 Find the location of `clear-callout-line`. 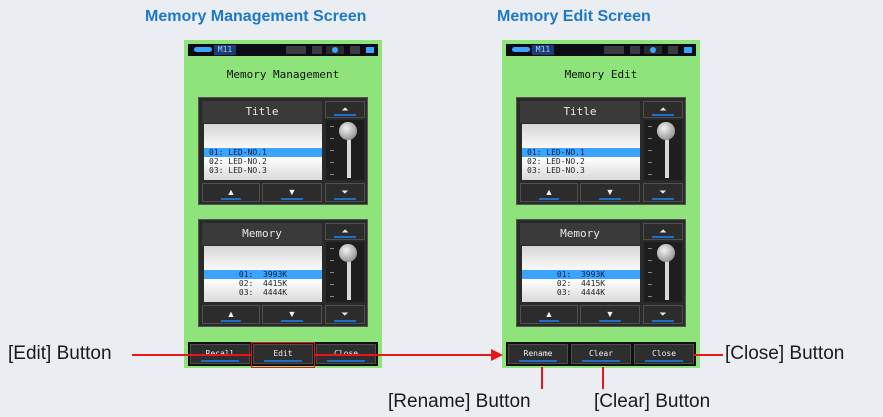

clear-callout-line is located at coordinates (603, 378).